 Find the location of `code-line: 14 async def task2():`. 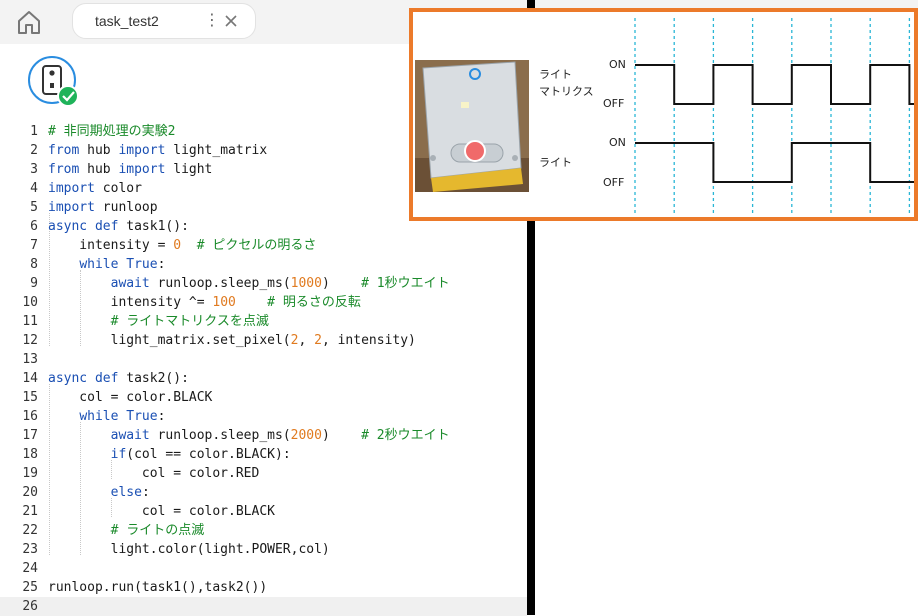

code-line: 14 async def task2(): is located at coordinates (263, 378).